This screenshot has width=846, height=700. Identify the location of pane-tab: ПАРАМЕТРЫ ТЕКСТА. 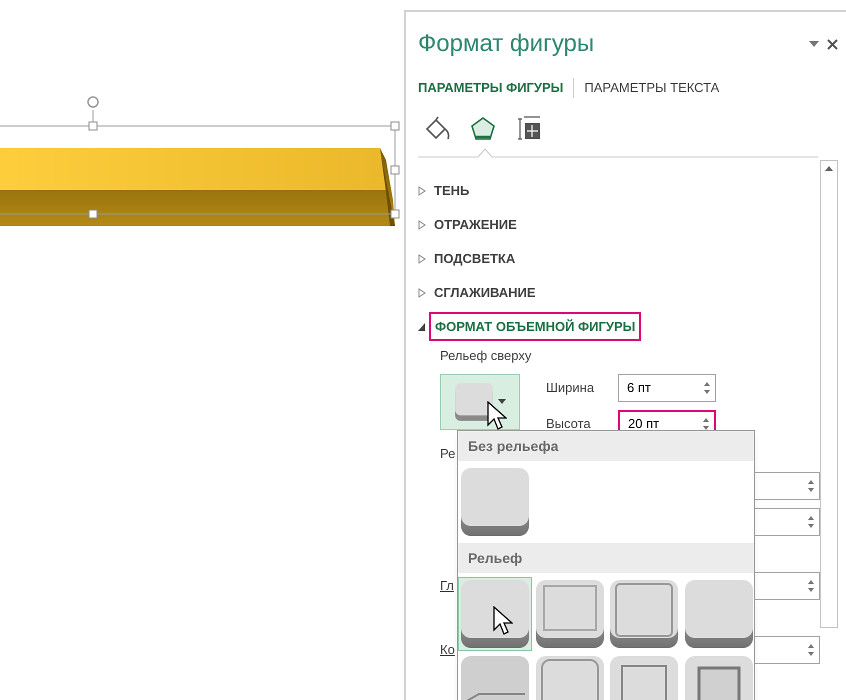
(646, 88).